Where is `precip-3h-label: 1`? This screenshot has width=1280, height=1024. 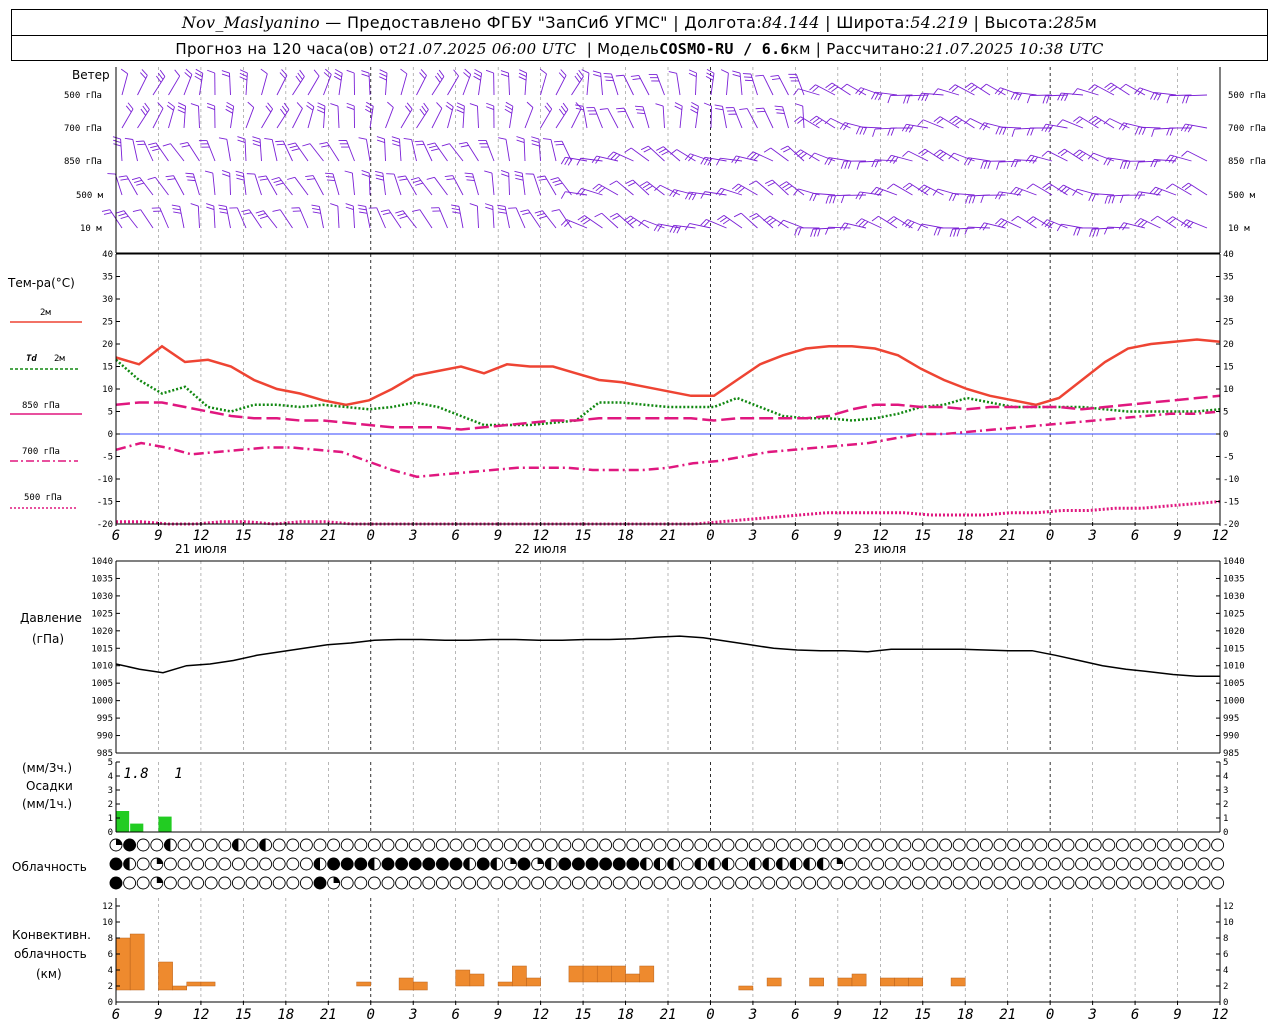
precip-3h-label: 1 is located at coordinates (178, 774).